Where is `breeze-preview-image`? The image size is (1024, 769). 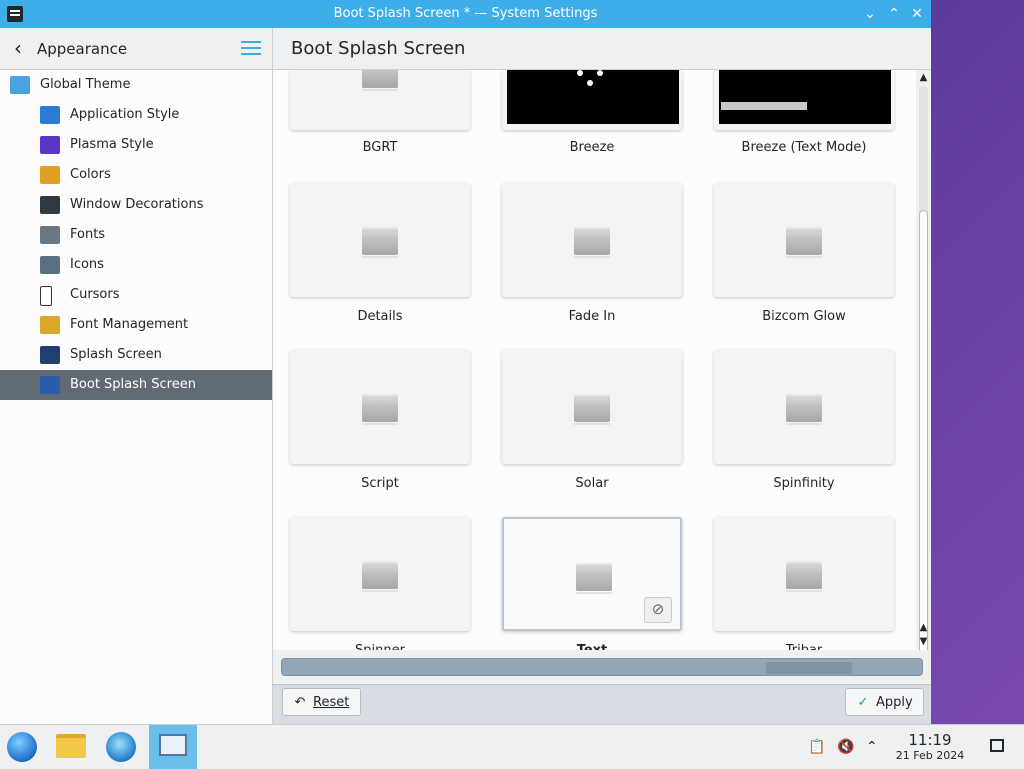
breeze-preview-image is located at coordinates (593, 97).